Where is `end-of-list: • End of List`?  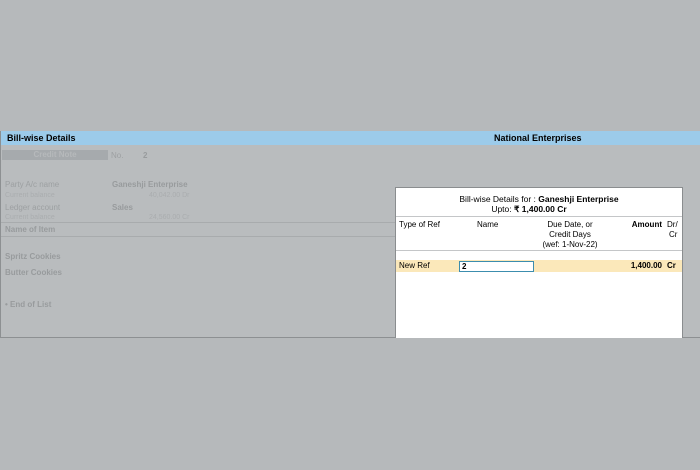
end-of-list: • End of List is located at coordinates (28, 304).